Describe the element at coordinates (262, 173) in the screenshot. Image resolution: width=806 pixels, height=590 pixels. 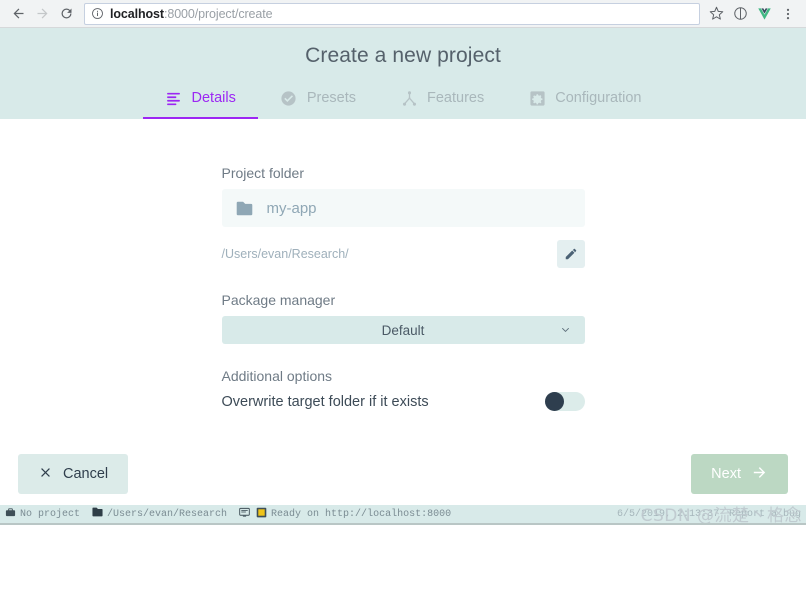
I see `project-folder-label: Project folder` at that location.